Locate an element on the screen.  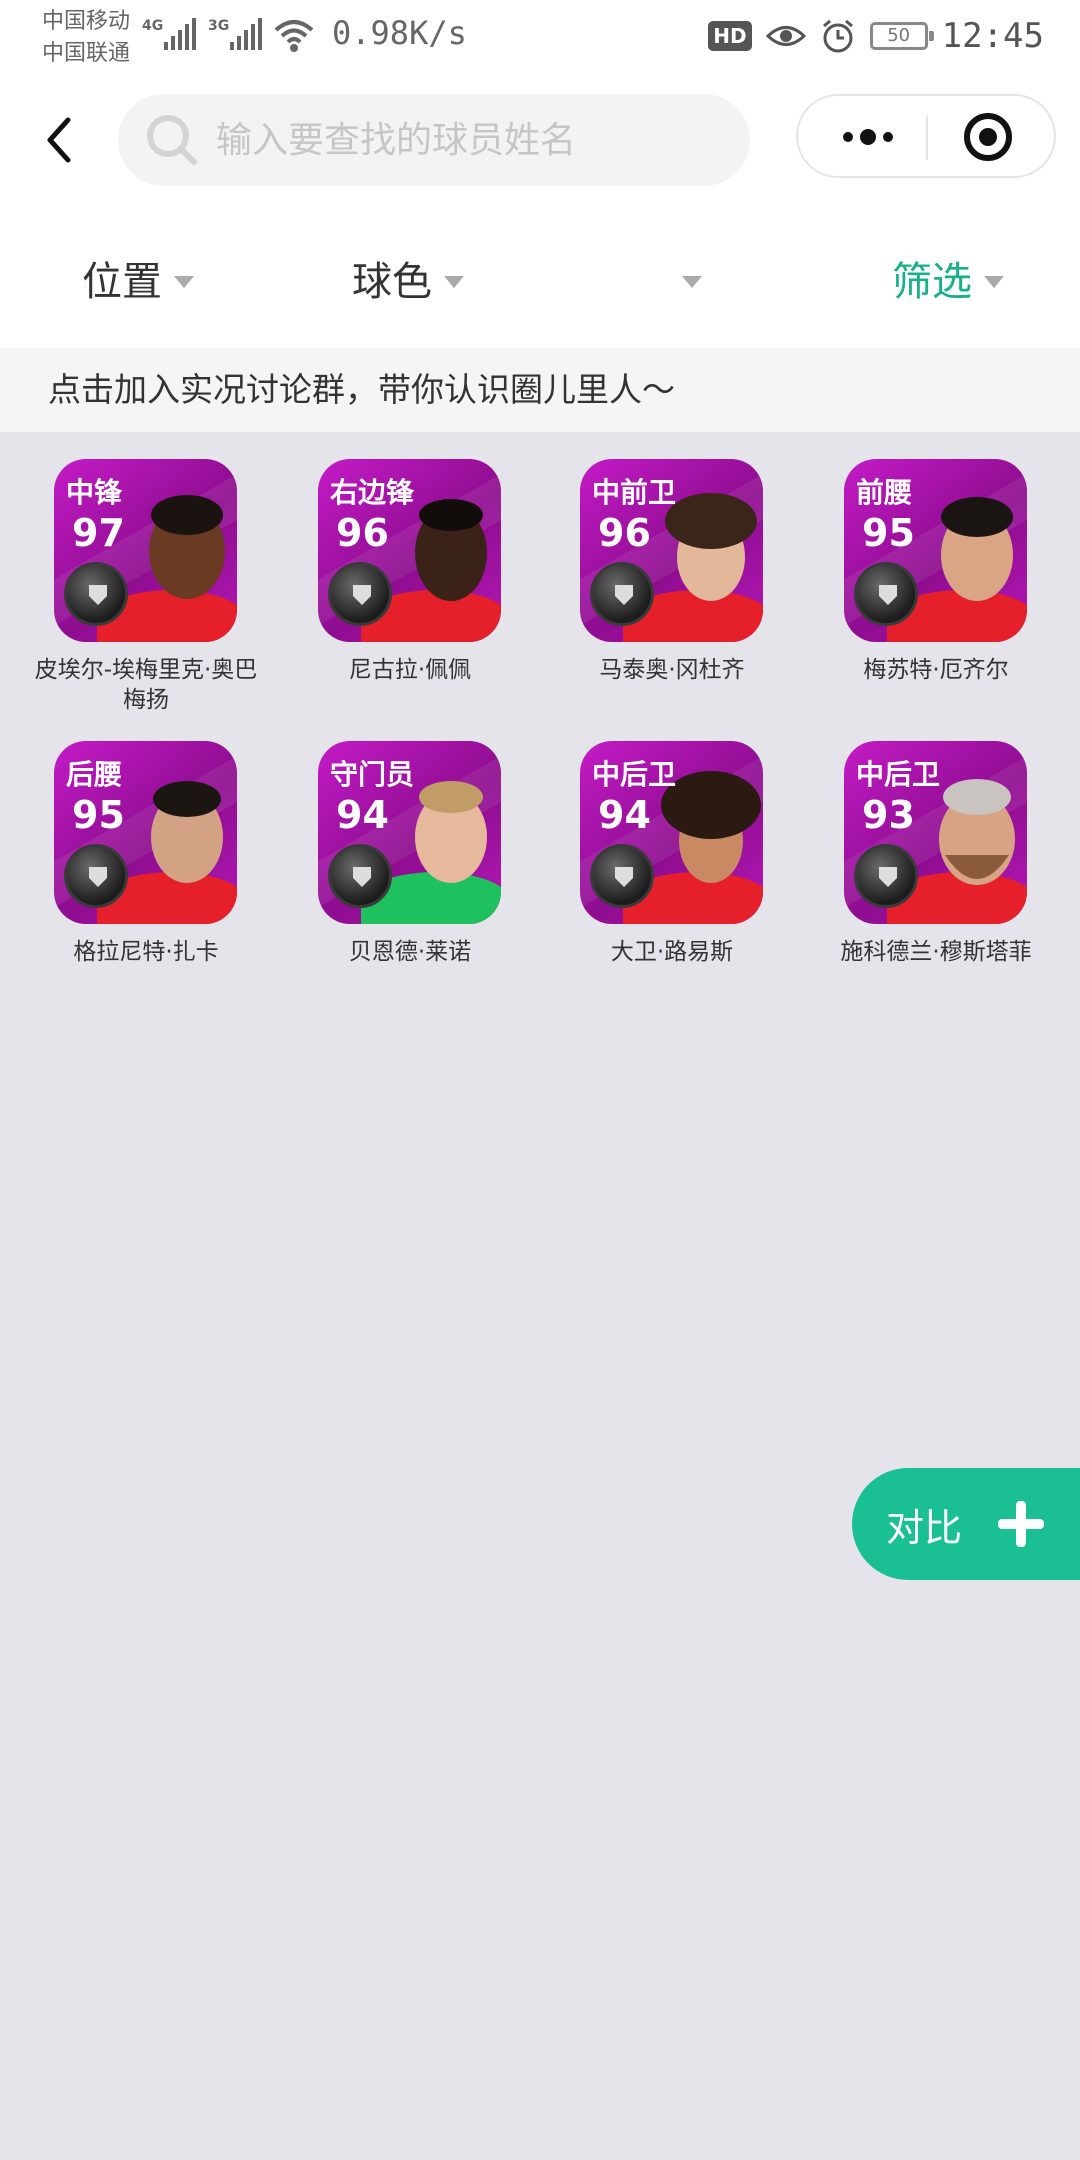
player-tile: 中前卫 96 is located at coordinates (671, 550).